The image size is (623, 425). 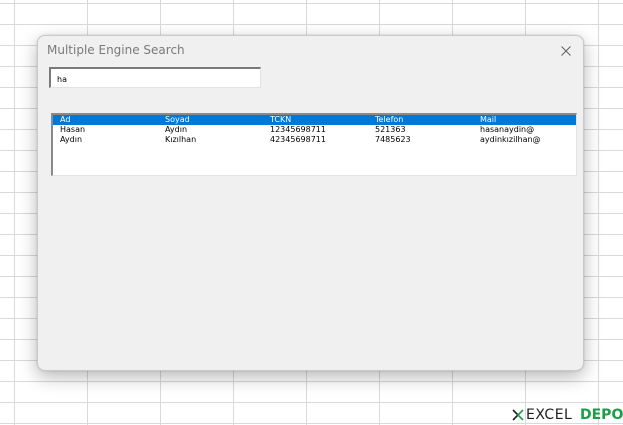 I want to click on column-header-soyad: Soyad, so click(x=177, y=119).